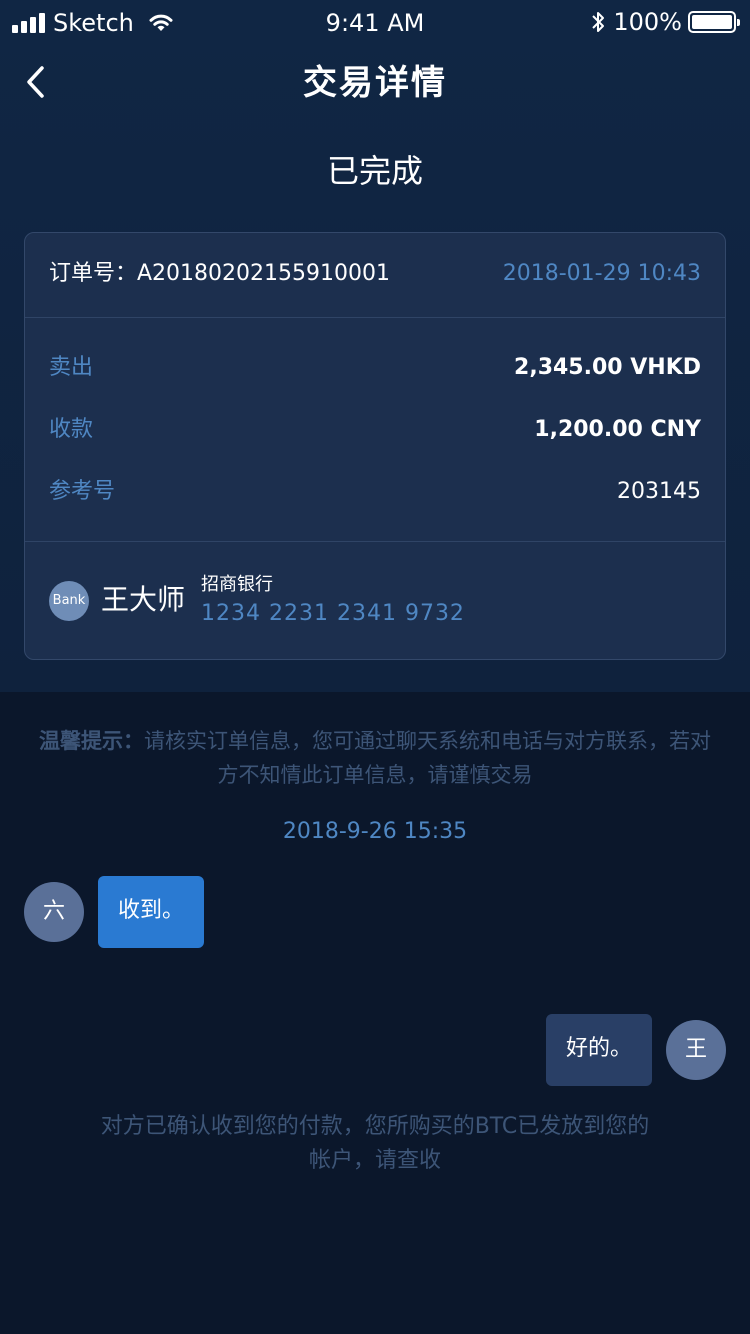 Image resolution: width=750 pixels, height=1334 pixels. I want to click on payee-name: 王大师, so click(143, 599).